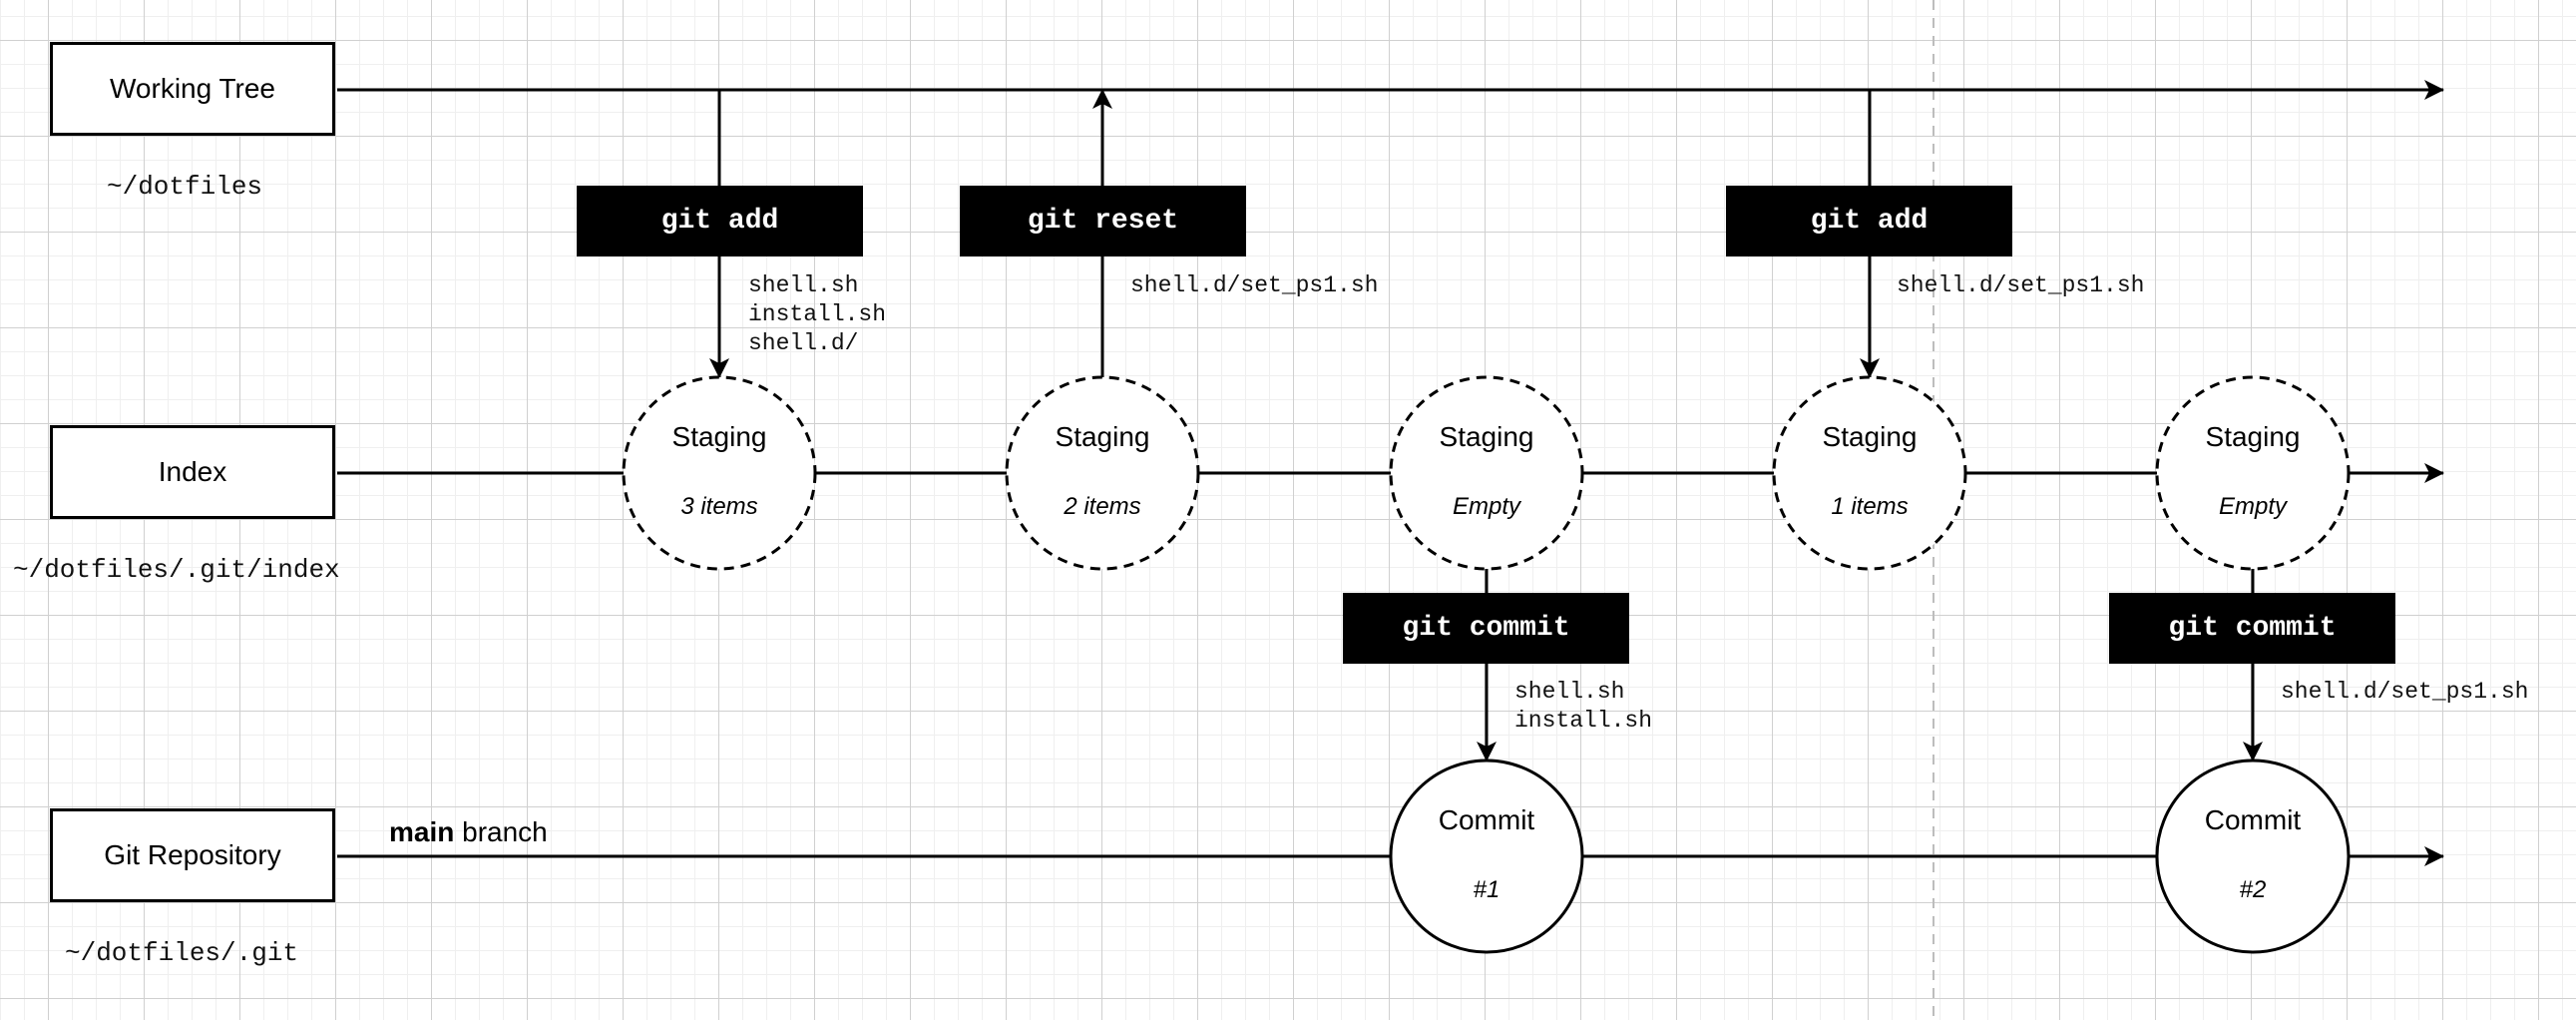 The height and width of the screenshot is (1020, 2576). Describe the element at coordinates (2253, 856) in the screenshot. I see `commit-node: Commit #2` at that location.